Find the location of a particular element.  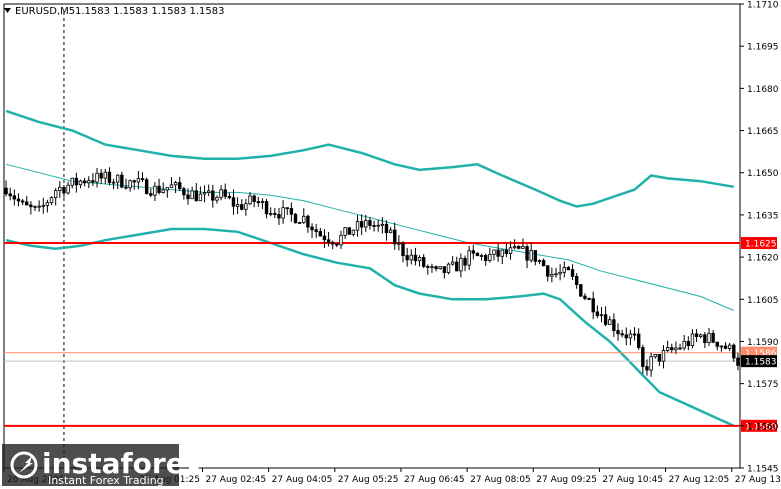

y-tick-label: 1.1545 is located at coordinates (763, 470).